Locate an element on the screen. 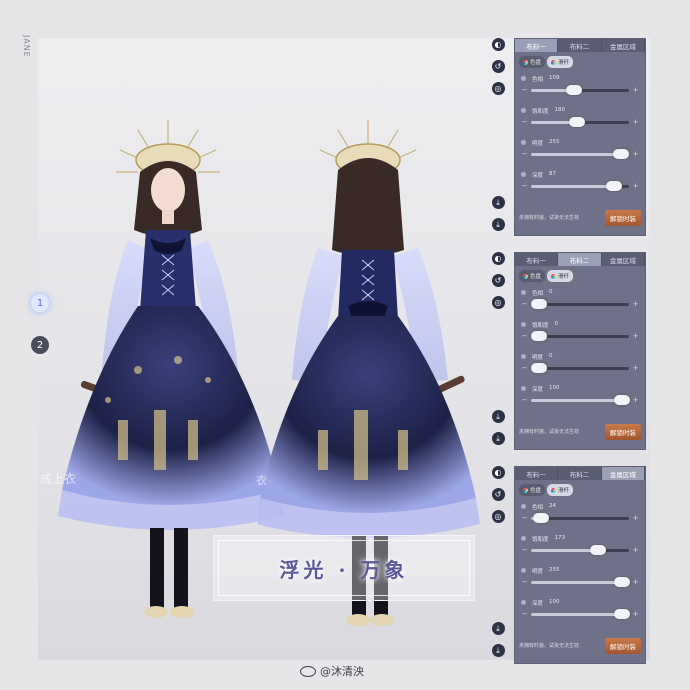  panel-1-bottom-icons: ⤓ ⤓ is located at coordinates (498, 218).